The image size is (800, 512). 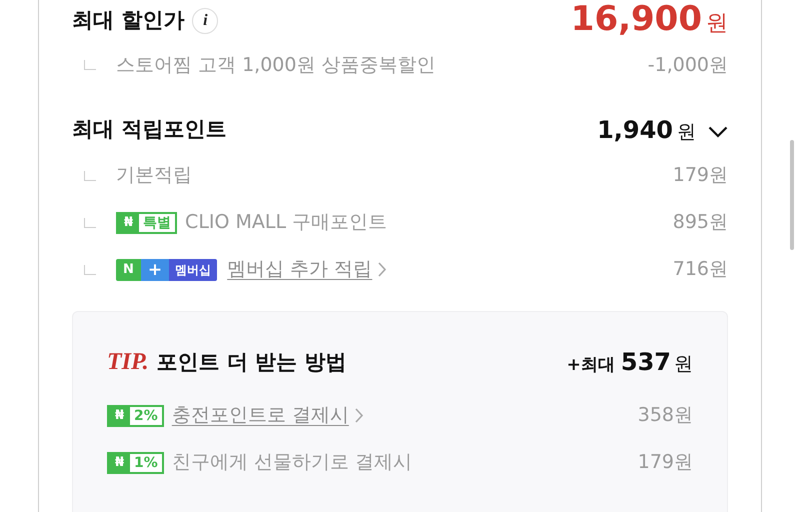 I want to click on discount-label: 스토어찜 고객 1,000원 상품중복할인, so click(x=276, y=65).